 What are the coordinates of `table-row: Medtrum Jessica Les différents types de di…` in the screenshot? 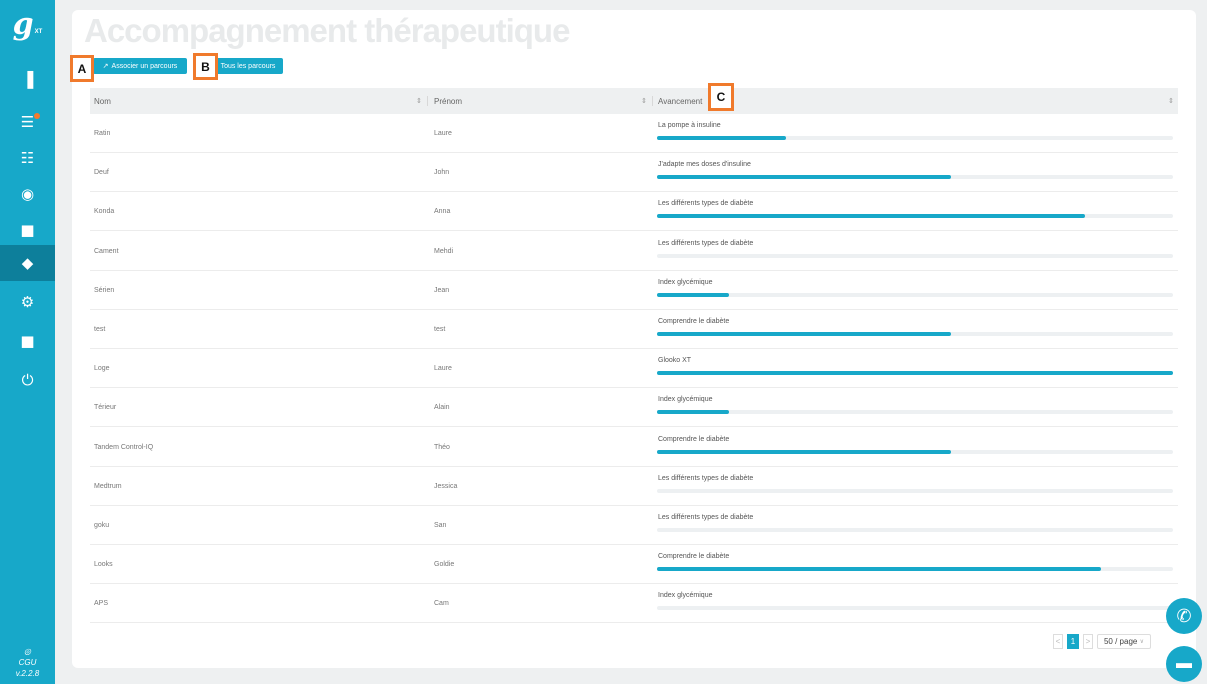 It's located at (634, 486).